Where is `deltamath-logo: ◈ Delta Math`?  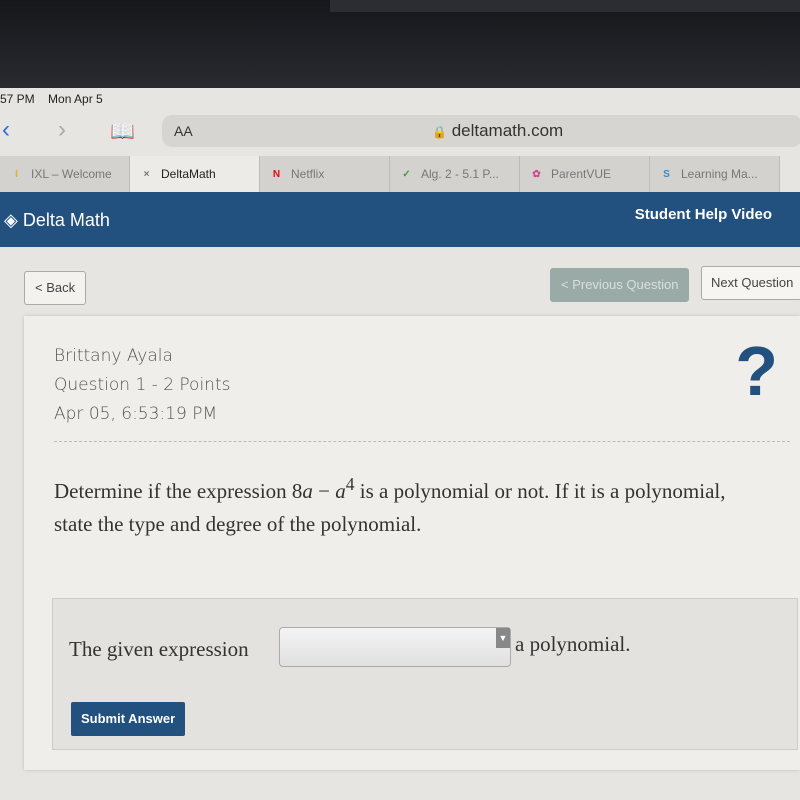 deltamath-logo: ◈ Delta Math is located at coordinates (57, 220).